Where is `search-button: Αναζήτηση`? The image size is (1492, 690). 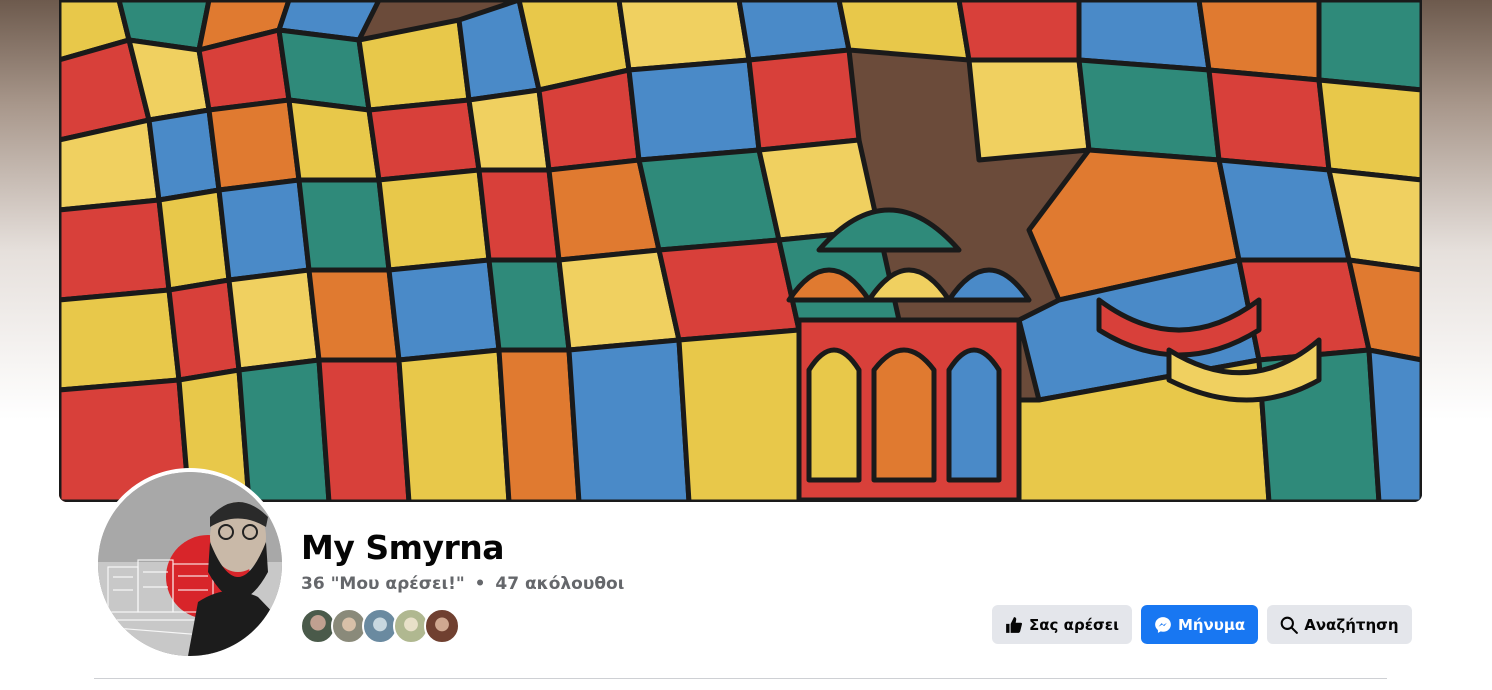 search-button: Αναζήτηση is located at coordinates (1339, 624).